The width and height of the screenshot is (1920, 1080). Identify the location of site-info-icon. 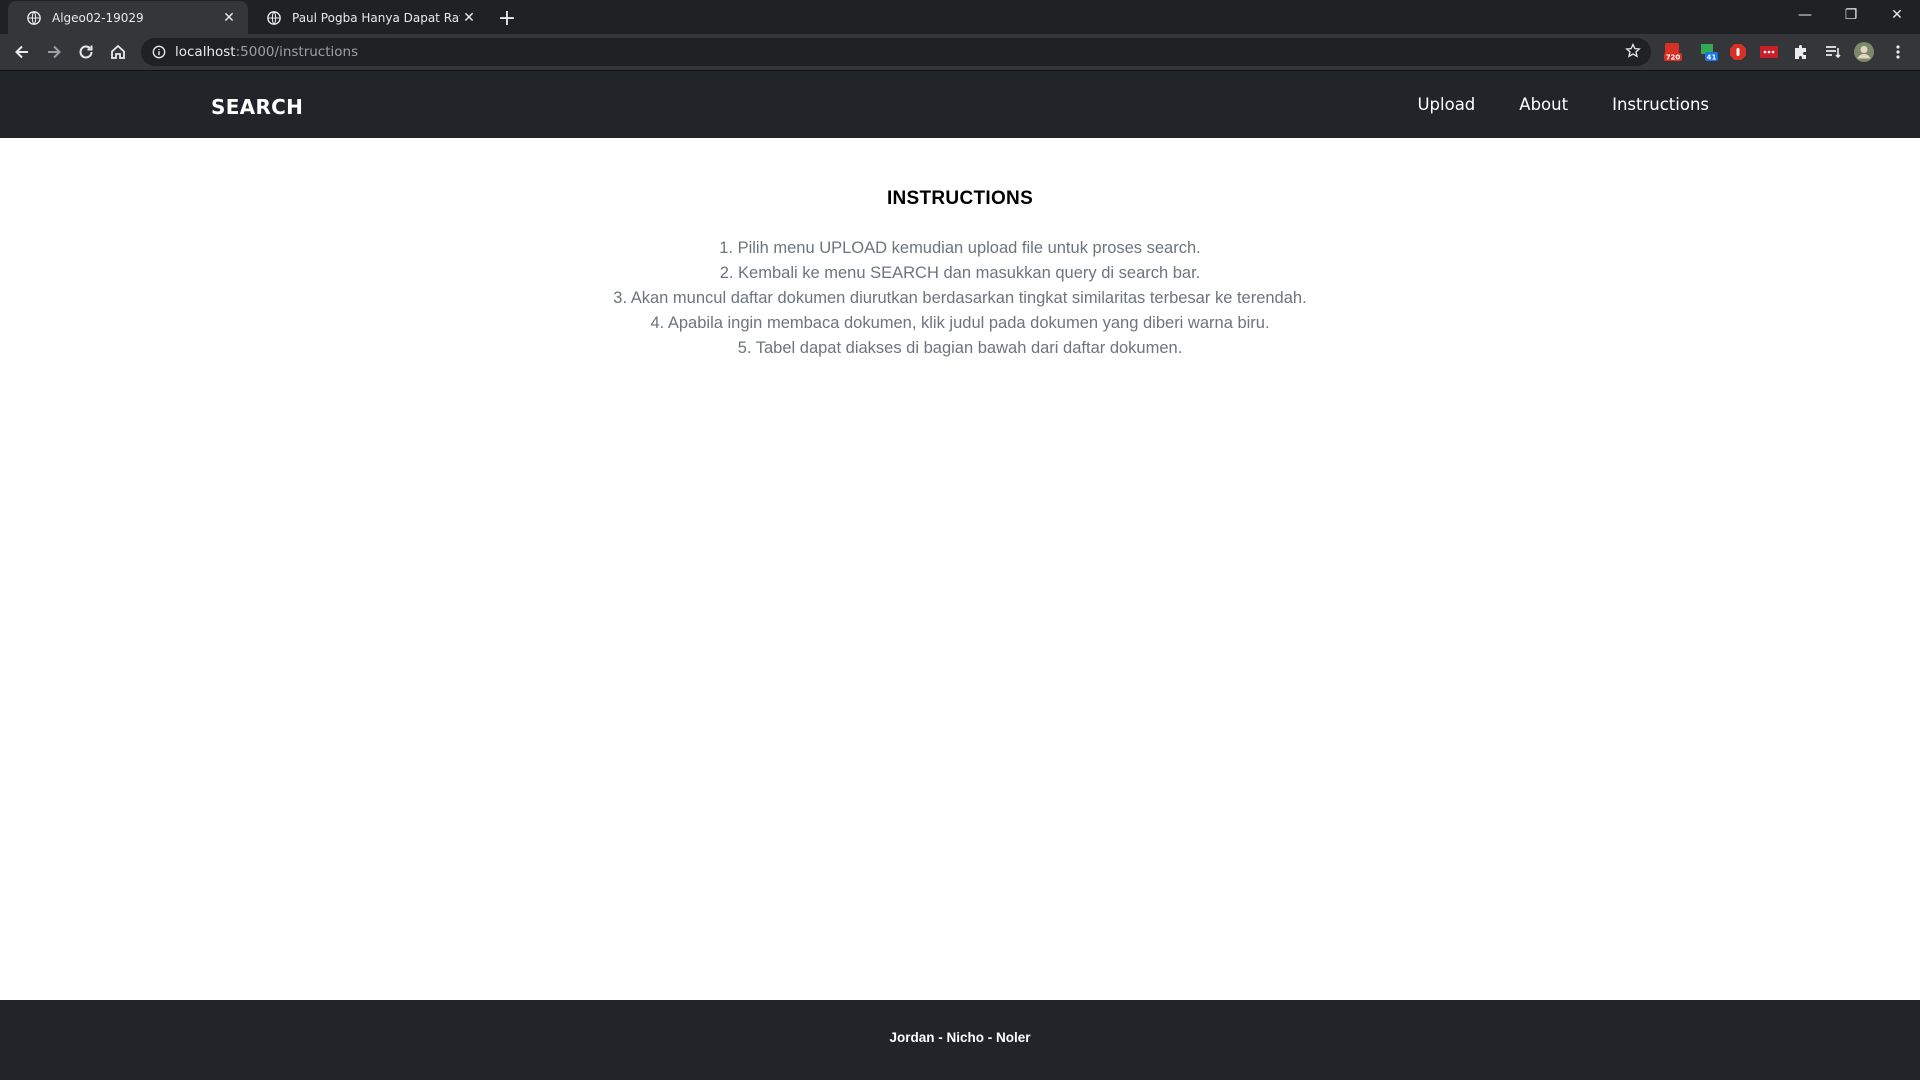
(159, 52).